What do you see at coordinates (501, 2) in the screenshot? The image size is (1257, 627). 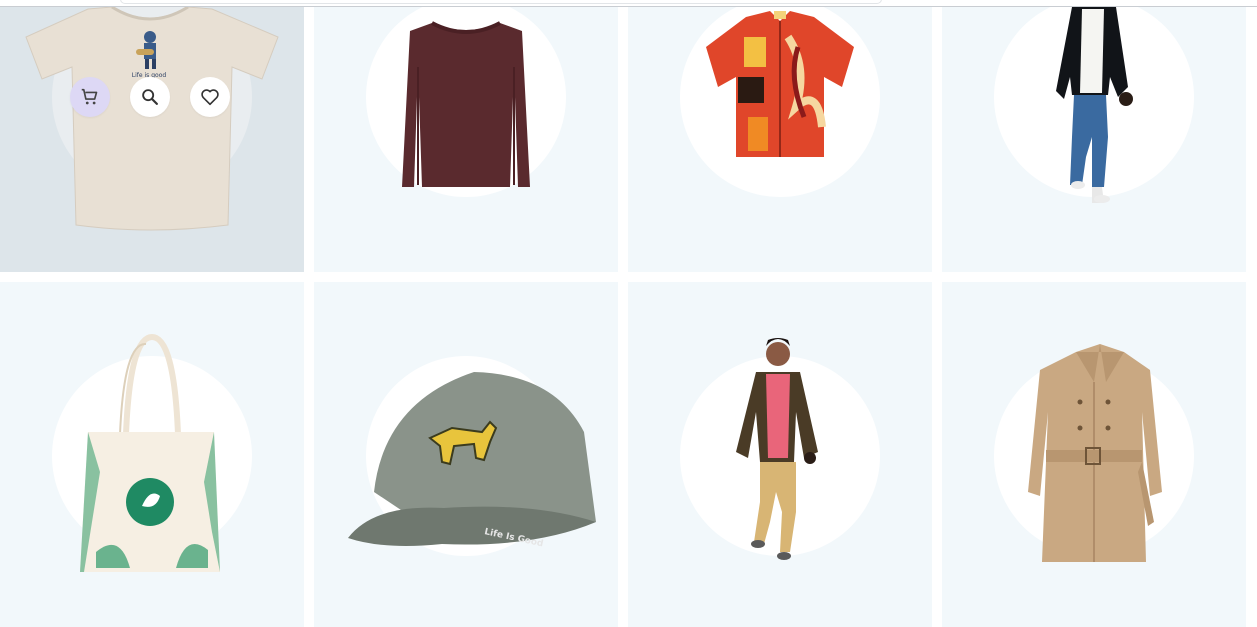 I see `header-edge` at bounding box center [501, 2].